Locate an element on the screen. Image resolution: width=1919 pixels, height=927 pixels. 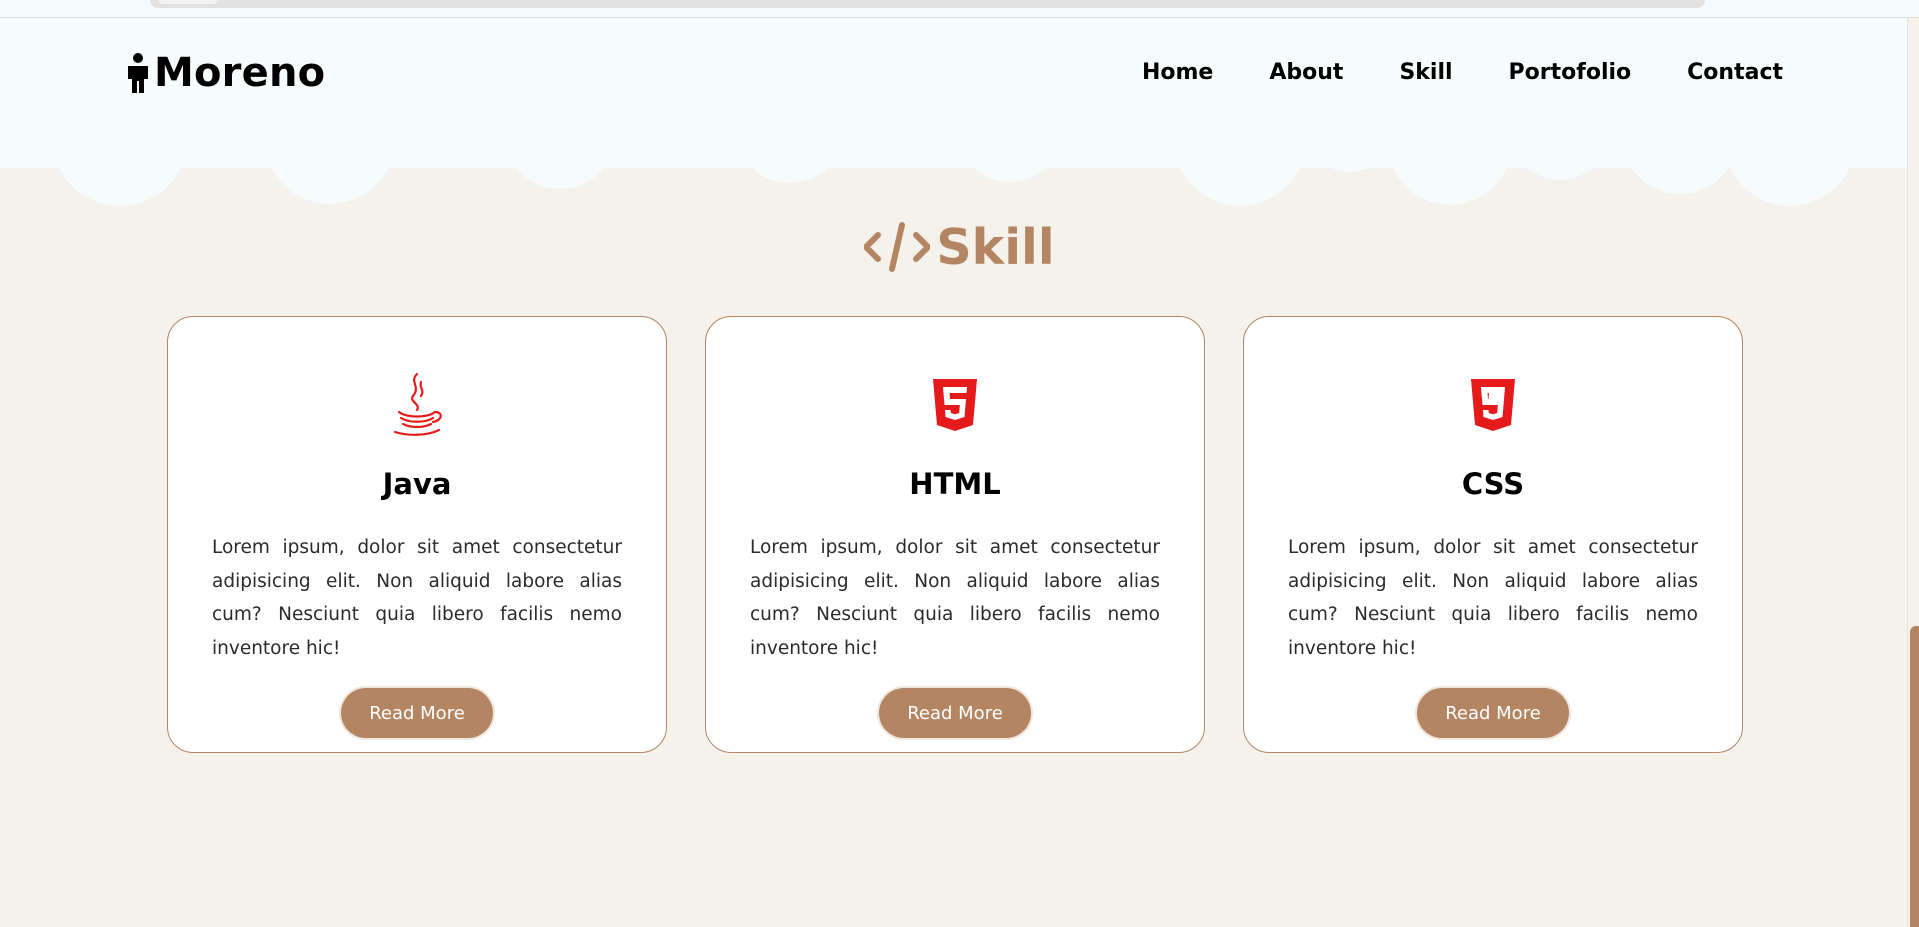
nav-portofolio: Portofolio is located at coordinates (1570, 72).